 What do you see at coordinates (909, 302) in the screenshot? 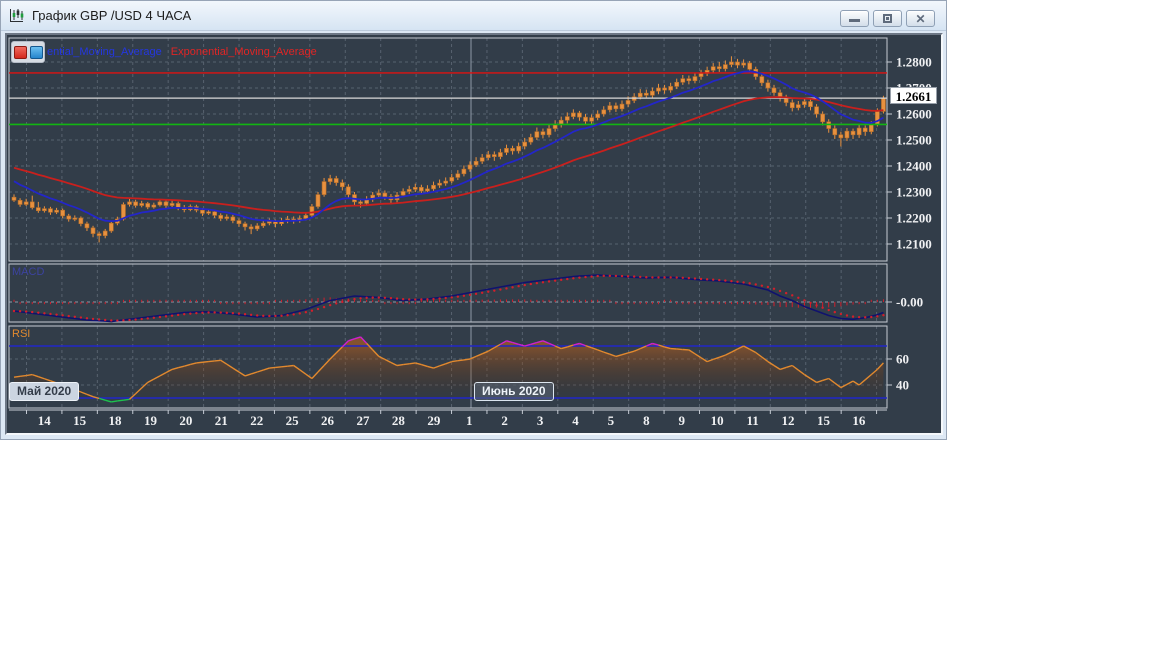
I see `macd-axis-label: -0.00` at bounding box center [909, 302].